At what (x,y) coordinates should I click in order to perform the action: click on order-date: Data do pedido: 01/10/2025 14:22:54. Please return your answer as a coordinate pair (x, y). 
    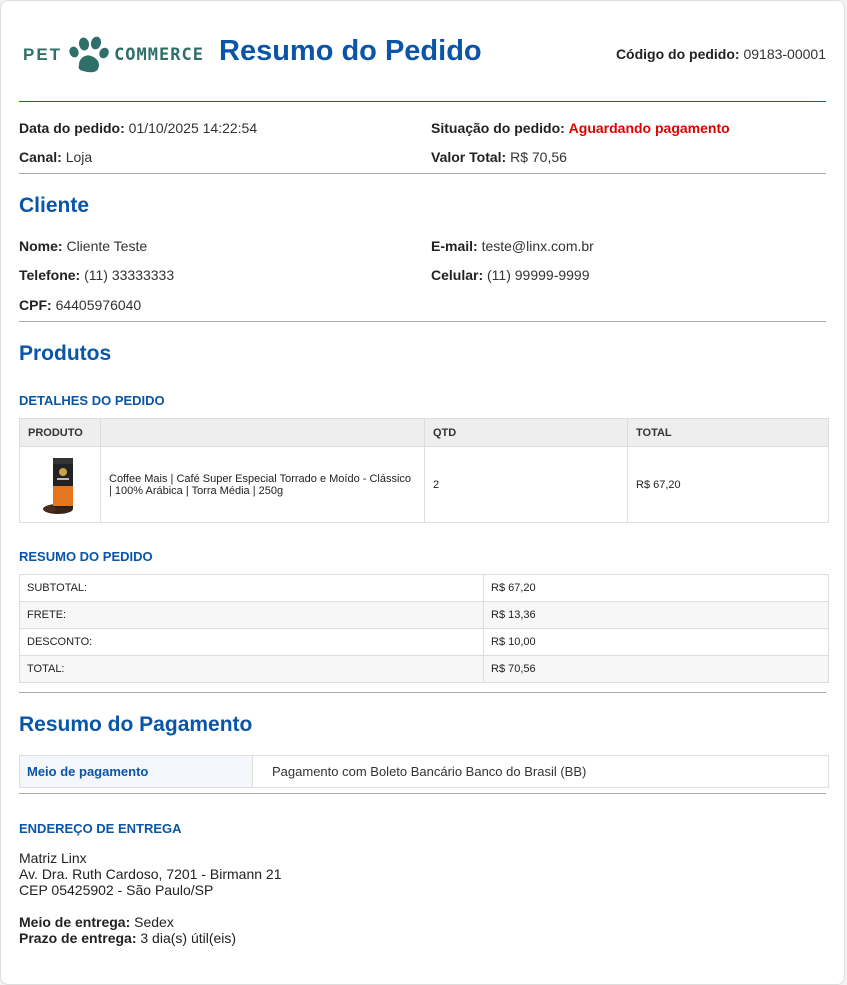
    Looking at the image, I should click on (138, 128).